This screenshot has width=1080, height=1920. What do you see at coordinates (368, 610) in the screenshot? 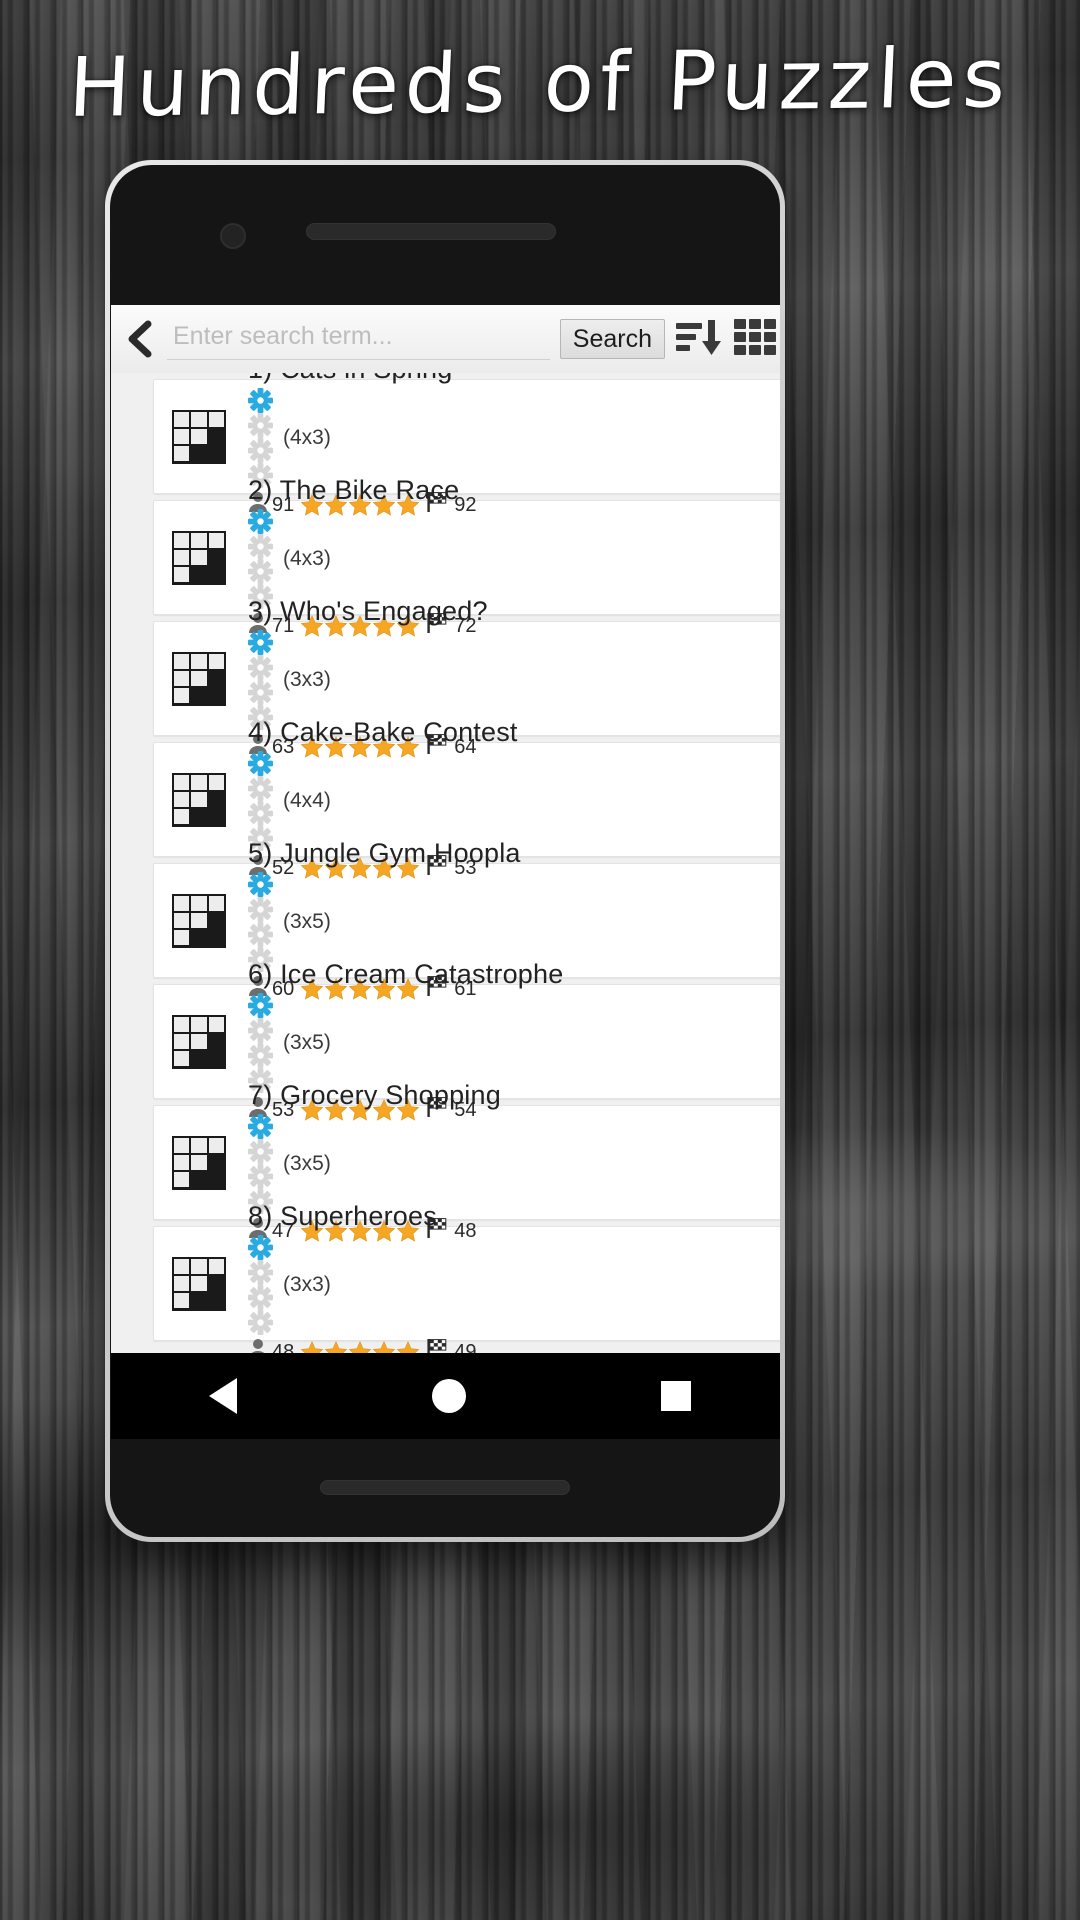
I see `puzzle-title: 3) Who's Engaged?` at bounding box center [368, 610].